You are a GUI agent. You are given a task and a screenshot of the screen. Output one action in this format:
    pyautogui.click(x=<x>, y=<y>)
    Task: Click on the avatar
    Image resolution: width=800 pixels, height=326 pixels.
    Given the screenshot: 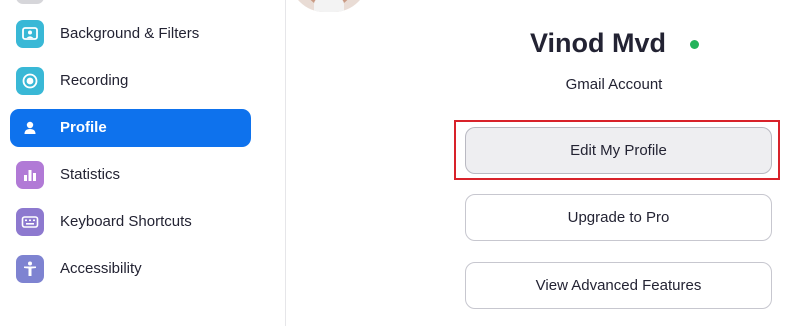 What is the action you would take?
    pyautogui.click(x=329, y=6)
    